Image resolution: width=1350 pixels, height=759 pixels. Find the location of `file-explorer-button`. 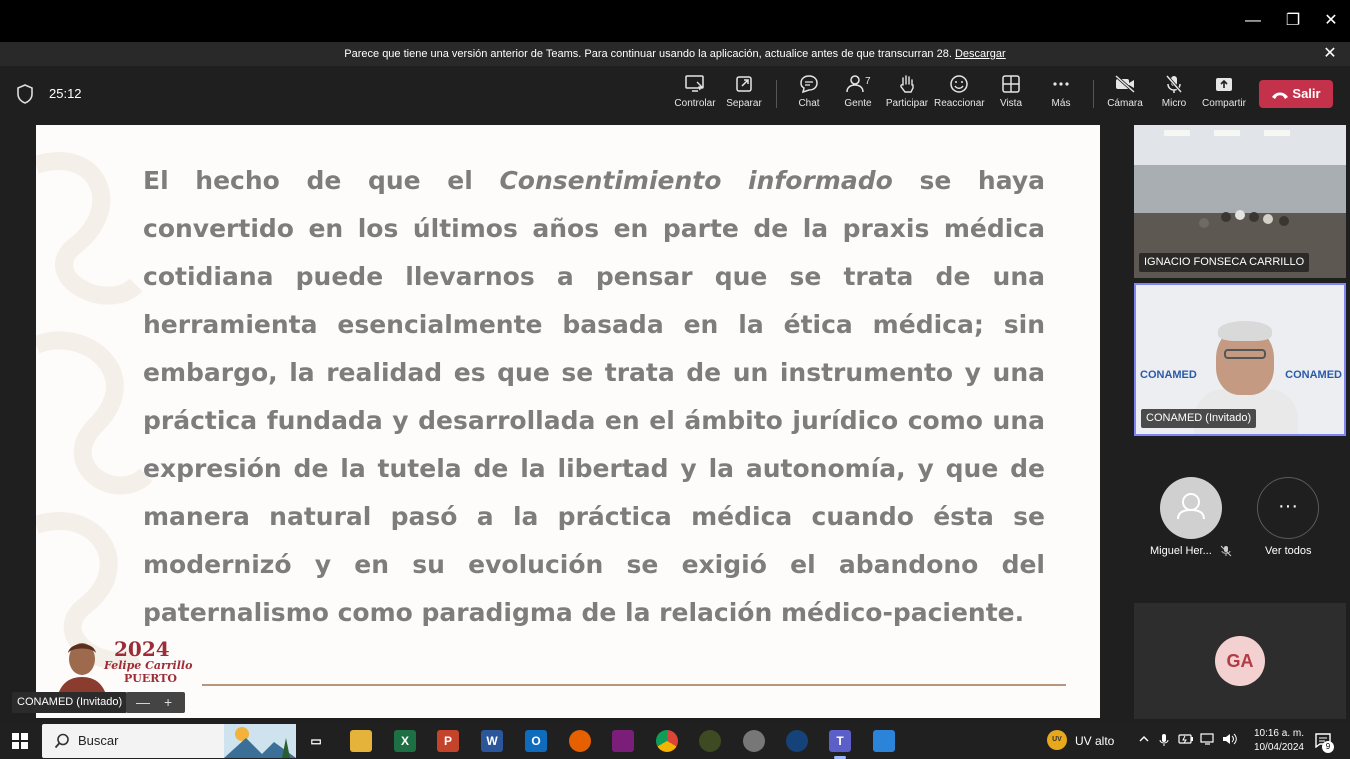

file-explorer-button is located at coordinates (361, 741).